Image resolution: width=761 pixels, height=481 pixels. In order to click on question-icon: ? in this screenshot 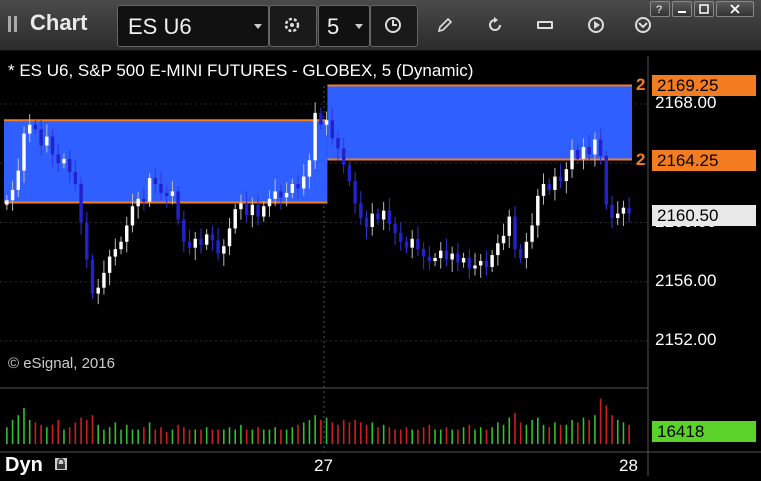, I will do `click(659, 10)`.